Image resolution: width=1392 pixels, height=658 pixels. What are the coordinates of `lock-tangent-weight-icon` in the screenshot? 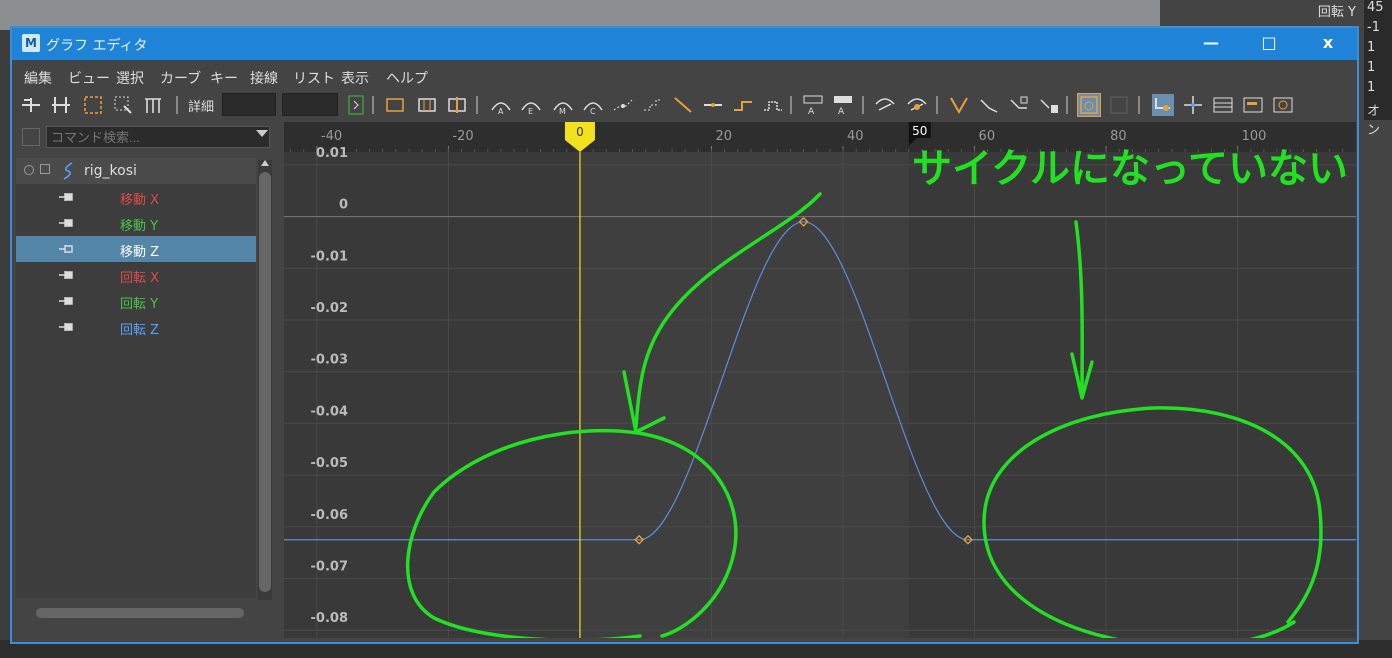 It's located at (917, 105).